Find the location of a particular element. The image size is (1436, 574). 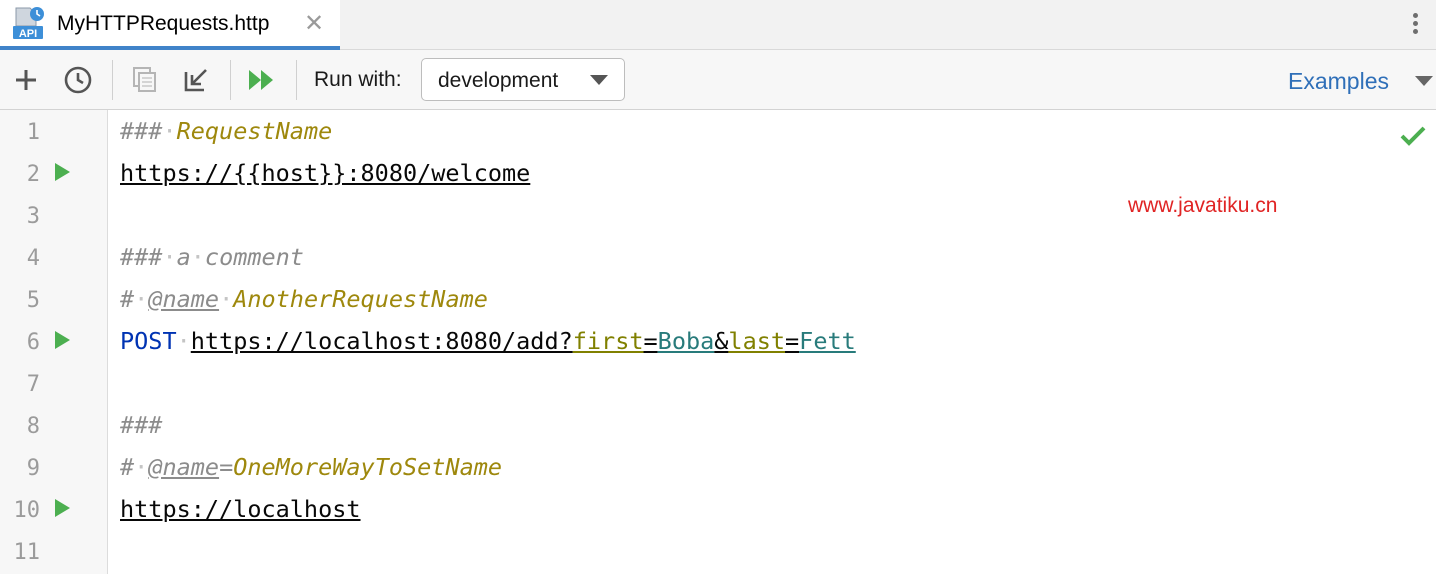

code-line-10: https://localhost is located at coordinates (240, 509).